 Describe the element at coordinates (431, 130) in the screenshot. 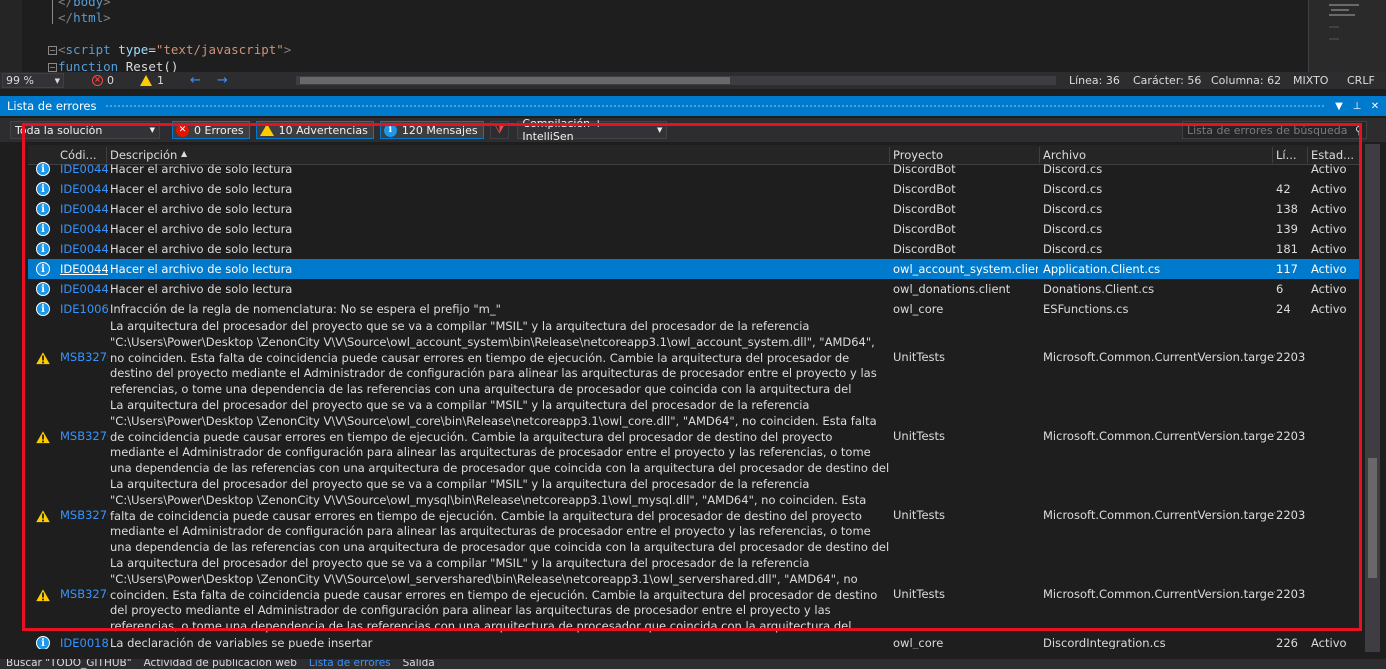

I see `messages-filter-button: i 120 Mensajes` at that location.